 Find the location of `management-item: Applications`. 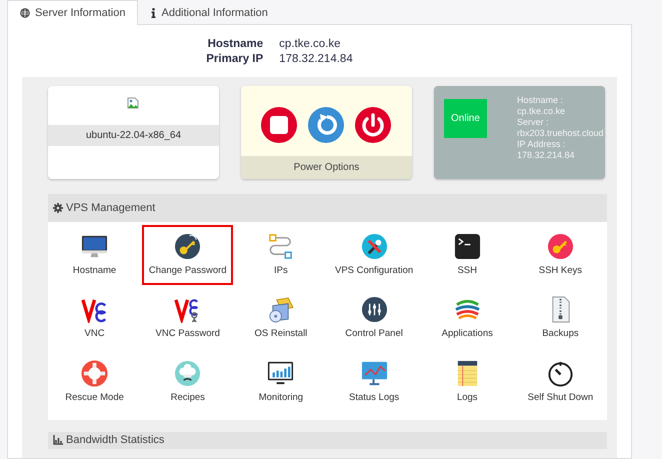

management-item: Applications is located at coordinates (467, 318).